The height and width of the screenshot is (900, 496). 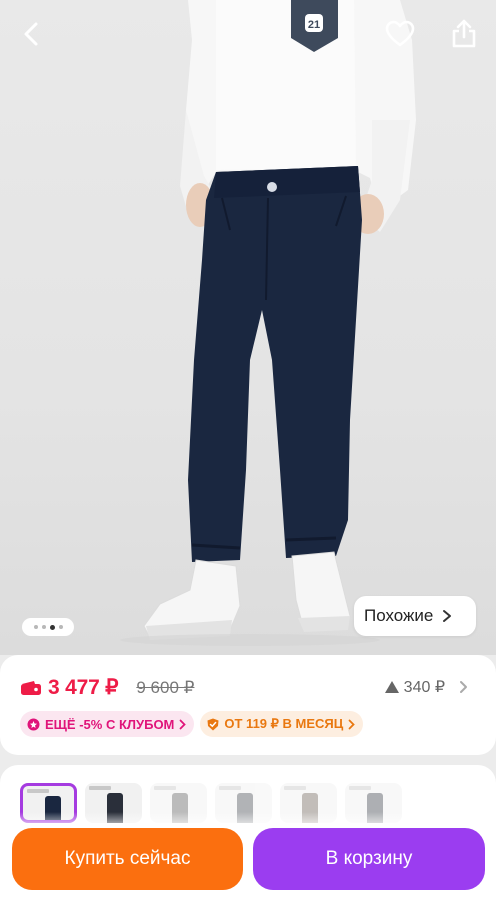 What do you see at coordinates (369, 859) in the screenshot?
I see `add-to-cart-button: В корзину` at bounding box center [369, 859].